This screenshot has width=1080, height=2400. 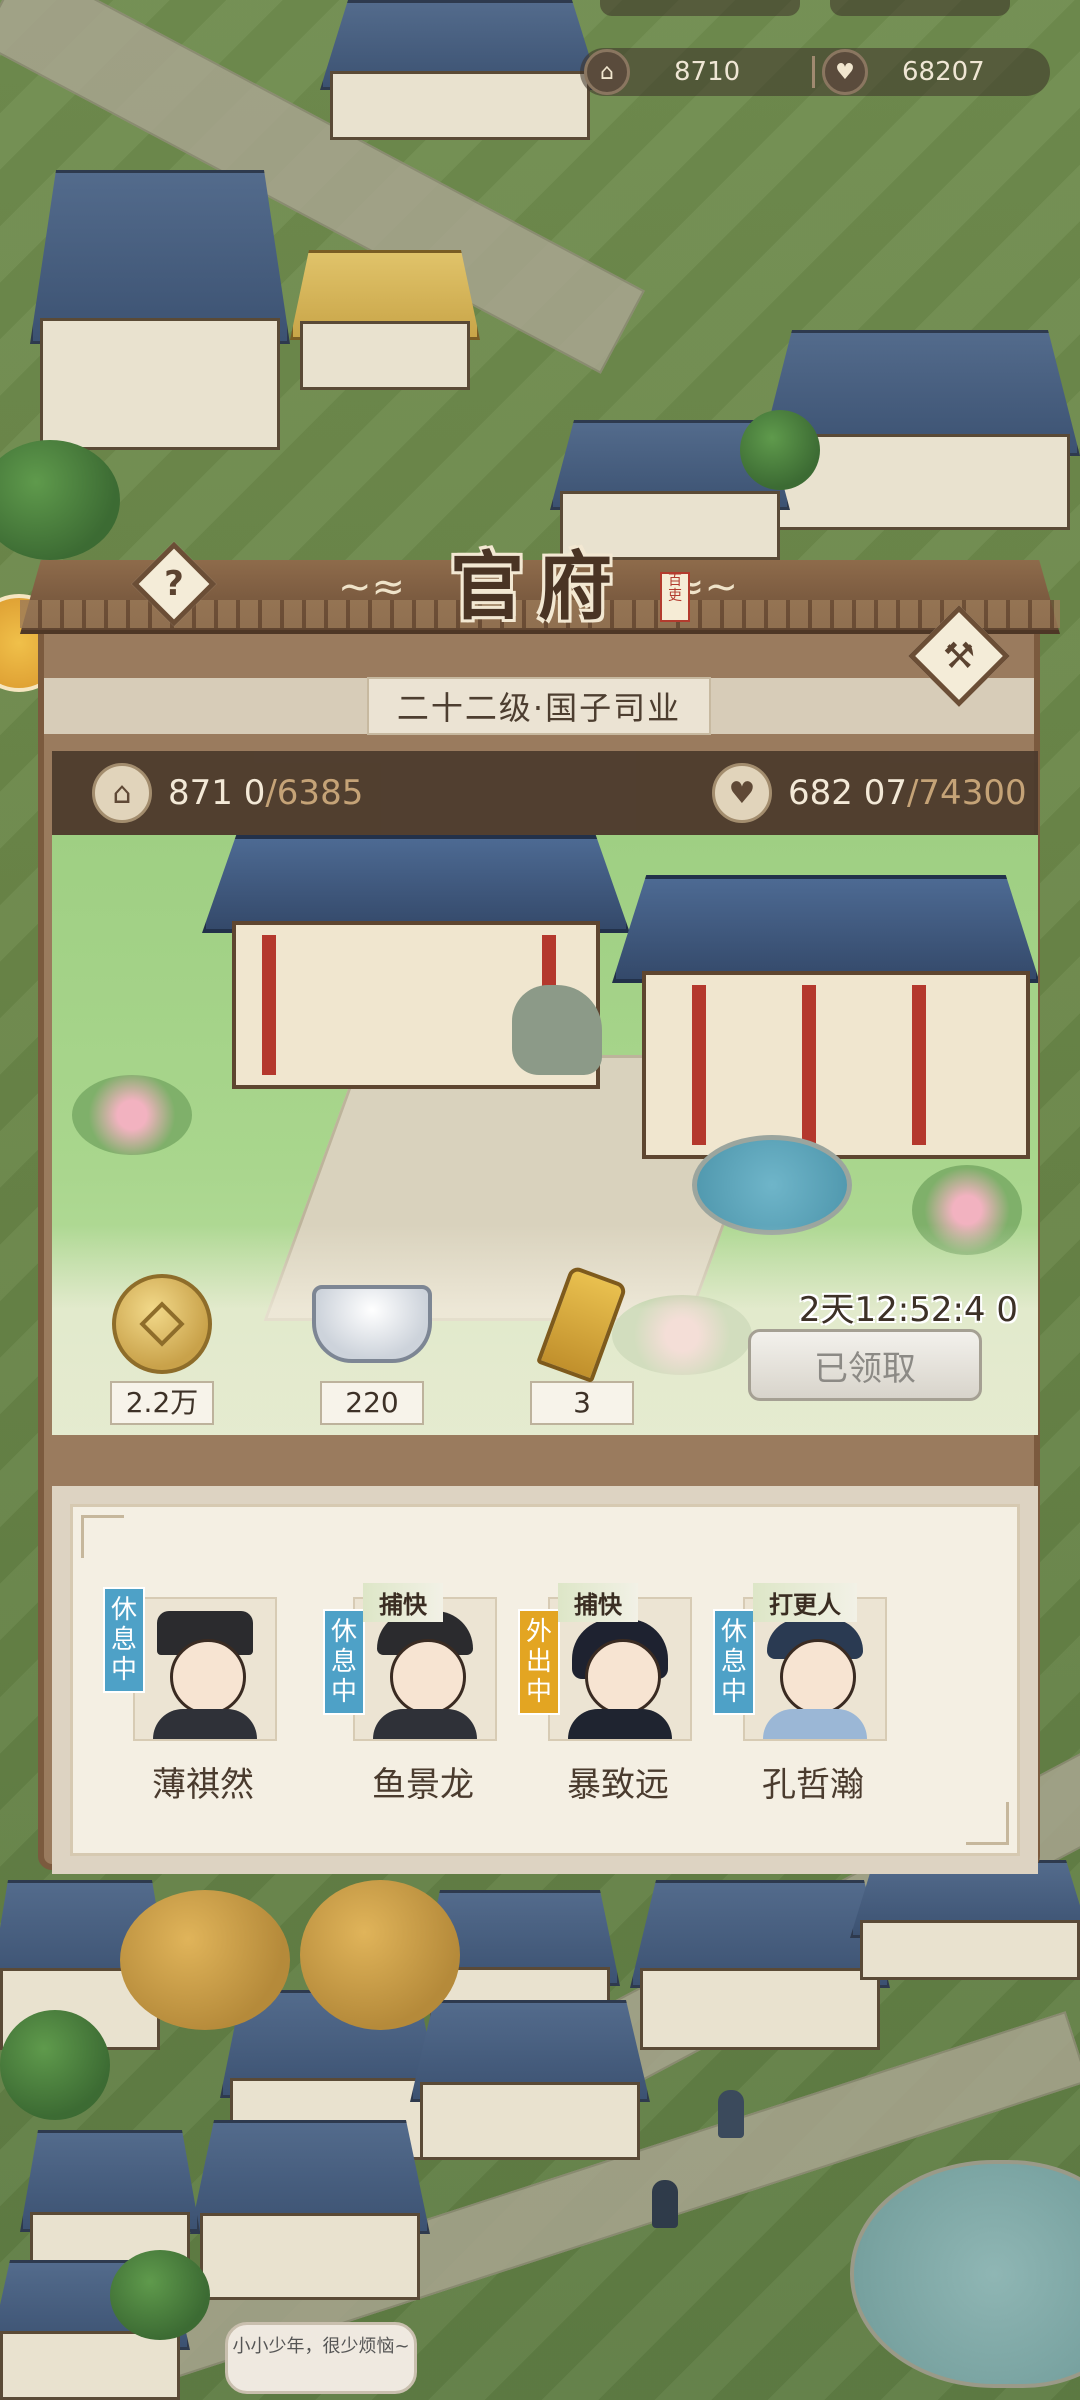 What do you see at coordinates (372, 1324) in the screenshot?
I see `silver-ingot-icon` at bounding box center [372, 1324].